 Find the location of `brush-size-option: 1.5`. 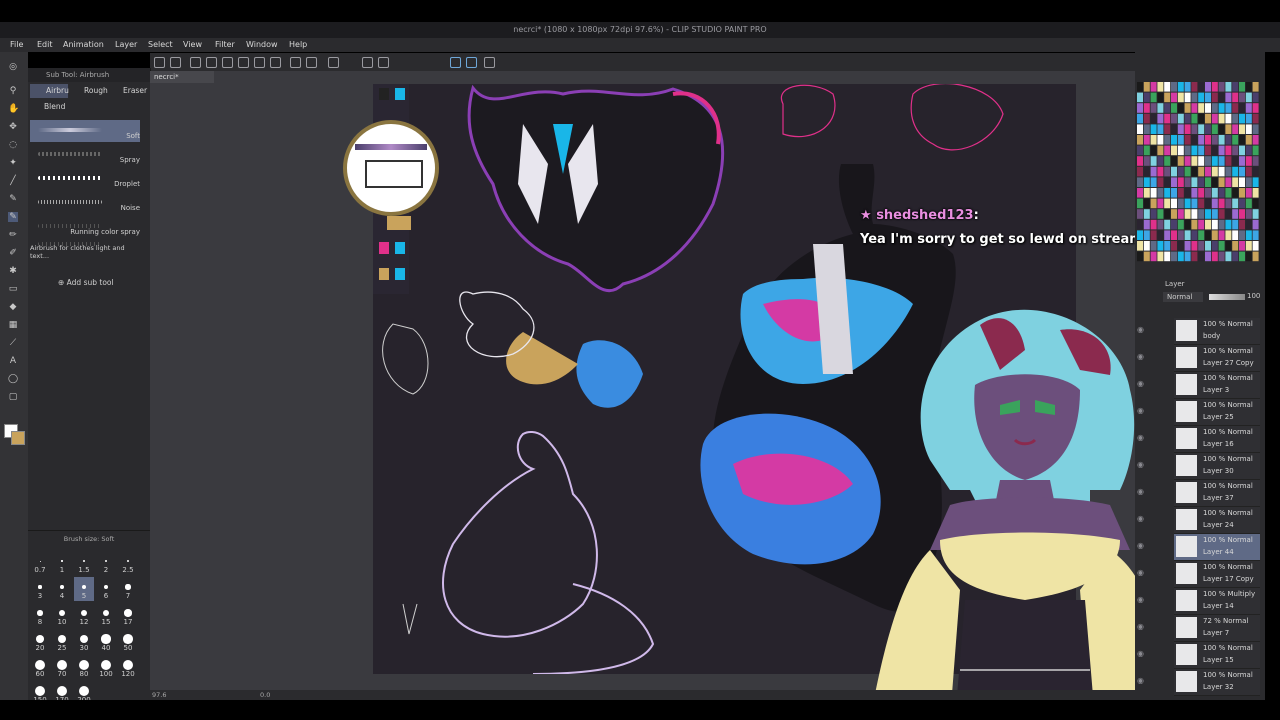

brush-size-option: 1.5 is located at coordinates (84, 563).